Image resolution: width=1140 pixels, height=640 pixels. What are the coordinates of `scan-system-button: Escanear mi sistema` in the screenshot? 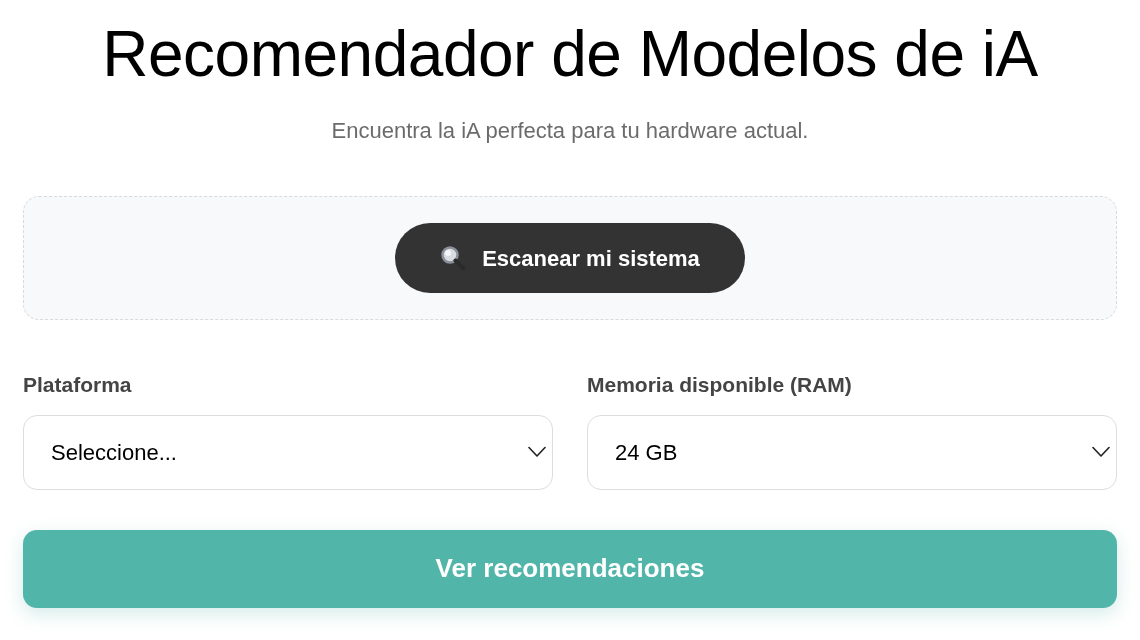 It's located at (570, 258).